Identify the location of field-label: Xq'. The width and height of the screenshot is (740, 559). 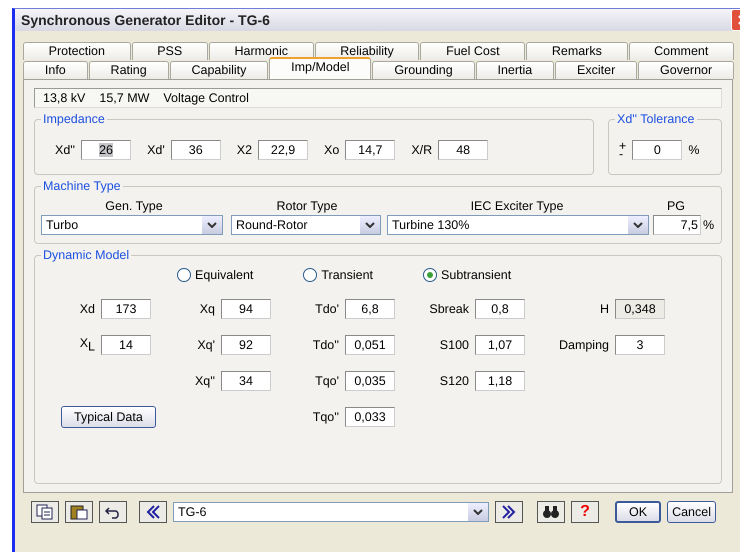
(206, 345).